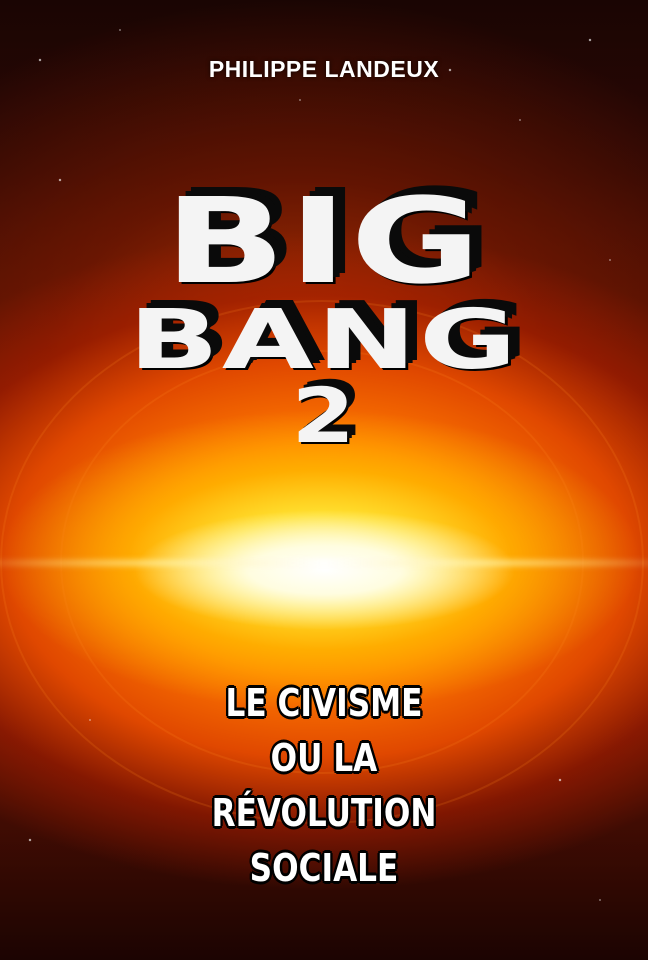  I want to click on subtitle-line: LE CIVISME, so click(324, 703).